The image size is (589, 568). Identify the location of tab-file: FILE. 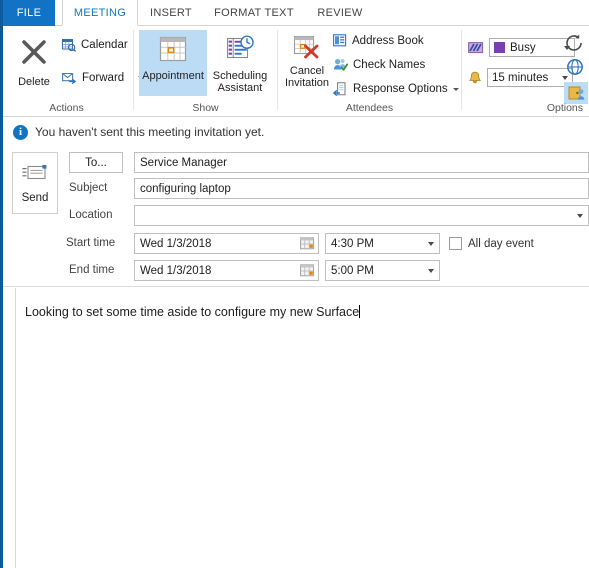
(29, 13).